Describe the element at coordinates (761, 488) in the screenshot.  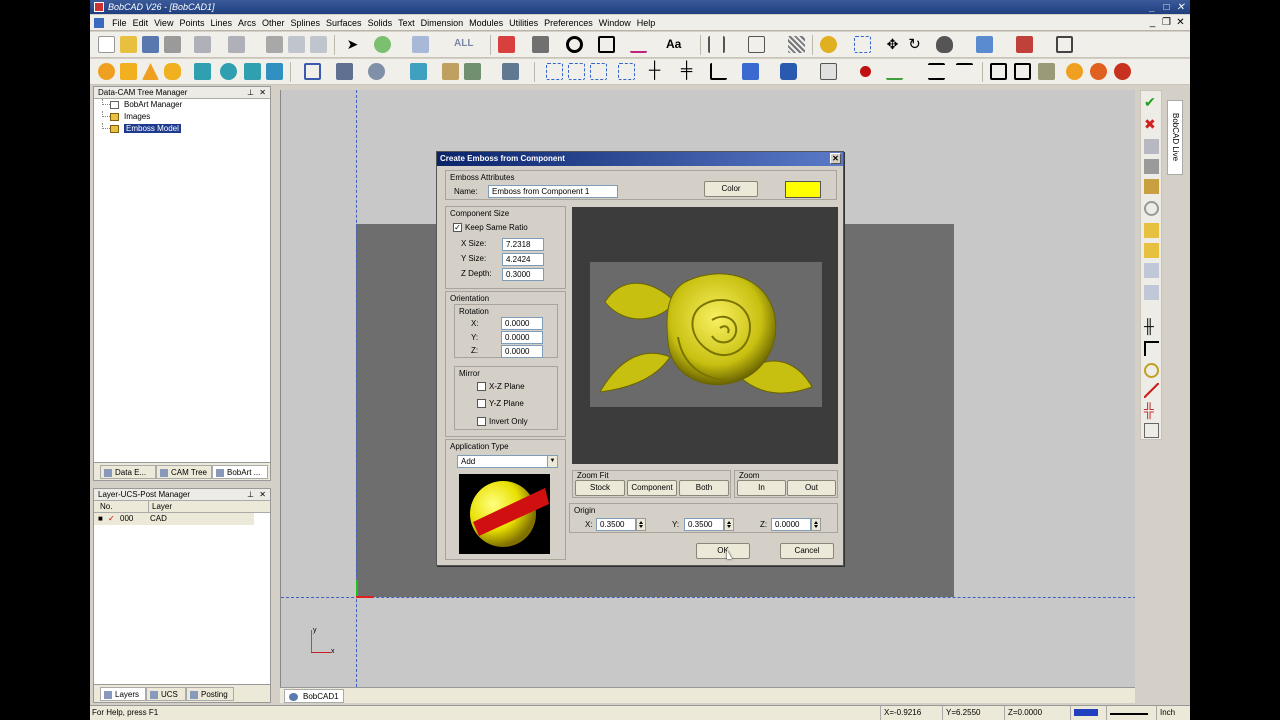
I see `zoom-in-button: In` at that location.